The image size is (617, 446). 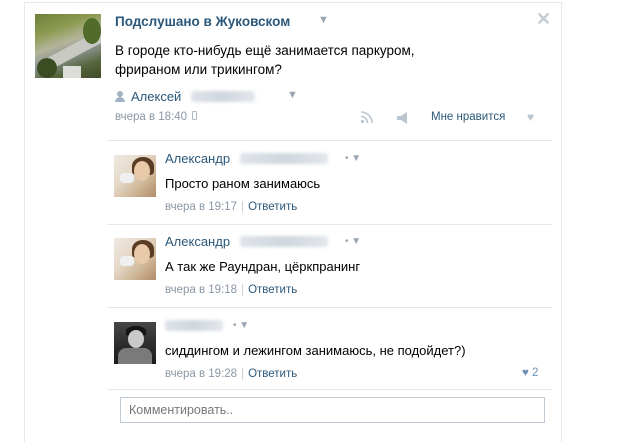 I want to click on post-time: вчера в 18:40, so click(x=151, y=117).